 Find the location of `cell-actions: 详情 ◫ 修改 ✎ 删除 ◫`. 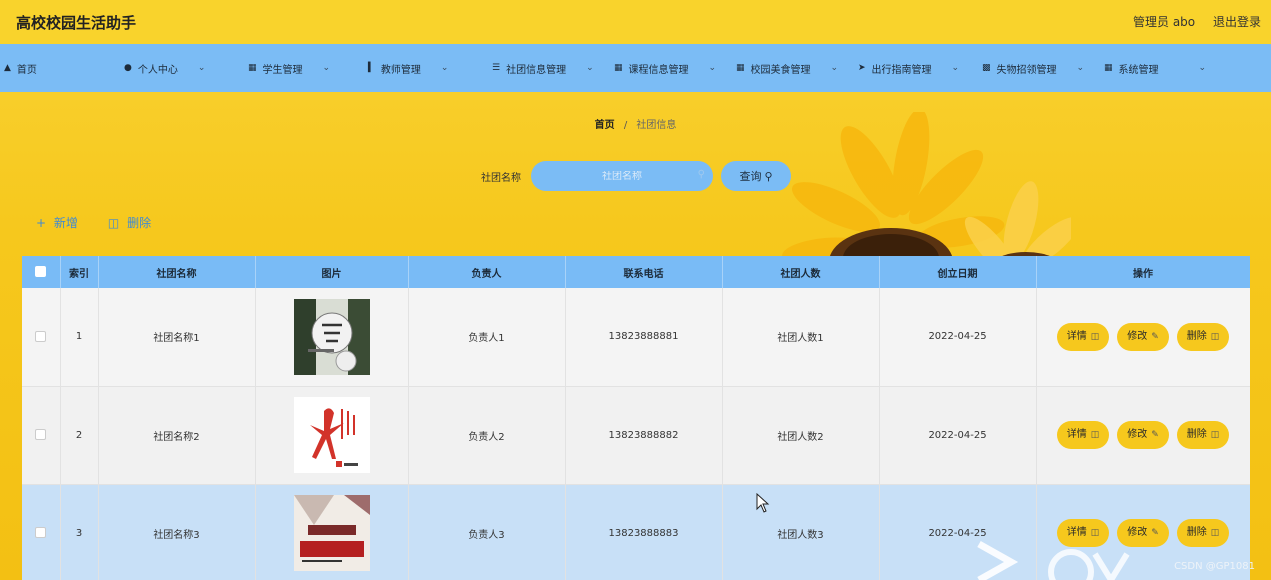

cell-actions: 详情 ◫ 修改 ✎ 删除 ◫ is located at coordinates (1143, 435).